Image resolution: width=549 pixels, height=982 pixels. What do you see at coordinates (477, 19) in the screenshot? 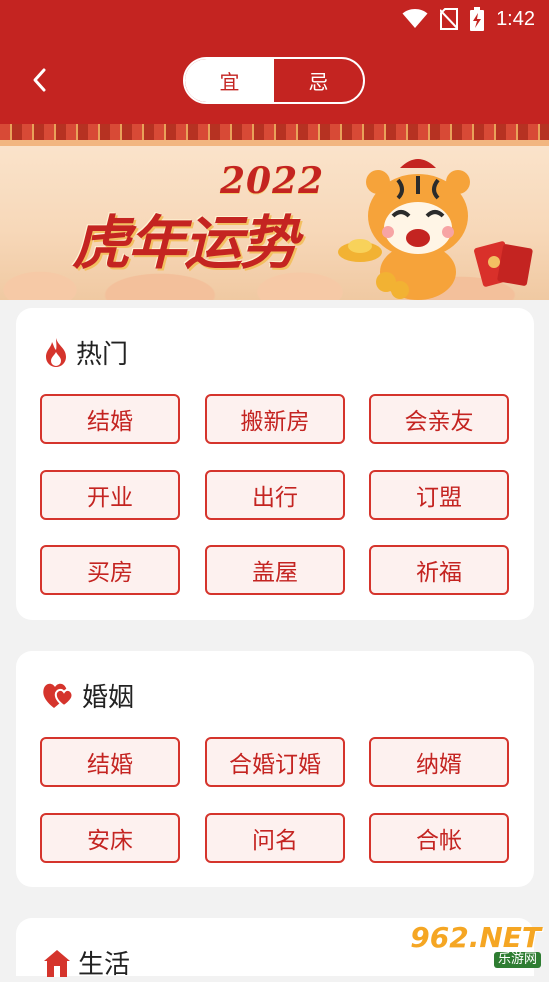
I see `battery-charging-icon` at bounding box center [477, 19].